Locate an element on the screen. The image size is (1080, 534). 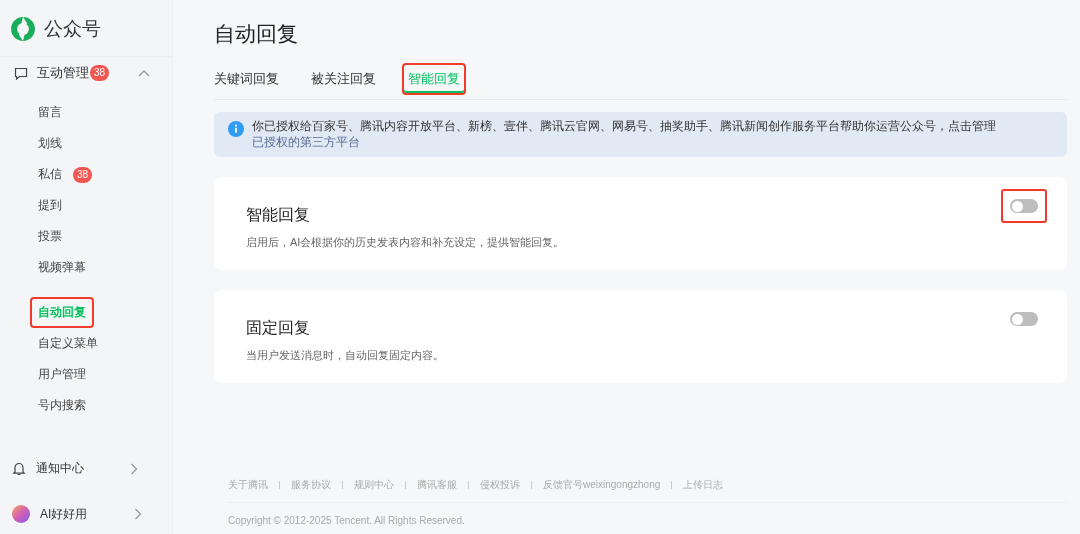
menu-item: 用户管理 is located at coordinates (62, 374).